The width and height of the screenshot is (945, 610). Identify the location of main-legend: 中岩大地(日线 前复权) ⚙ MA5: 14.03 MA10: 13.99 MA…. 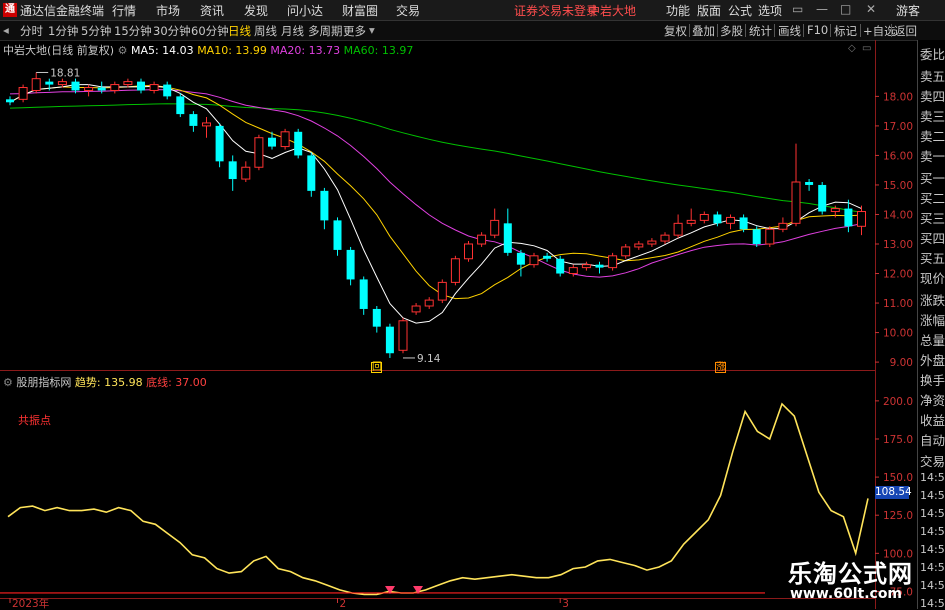
(208, 50).